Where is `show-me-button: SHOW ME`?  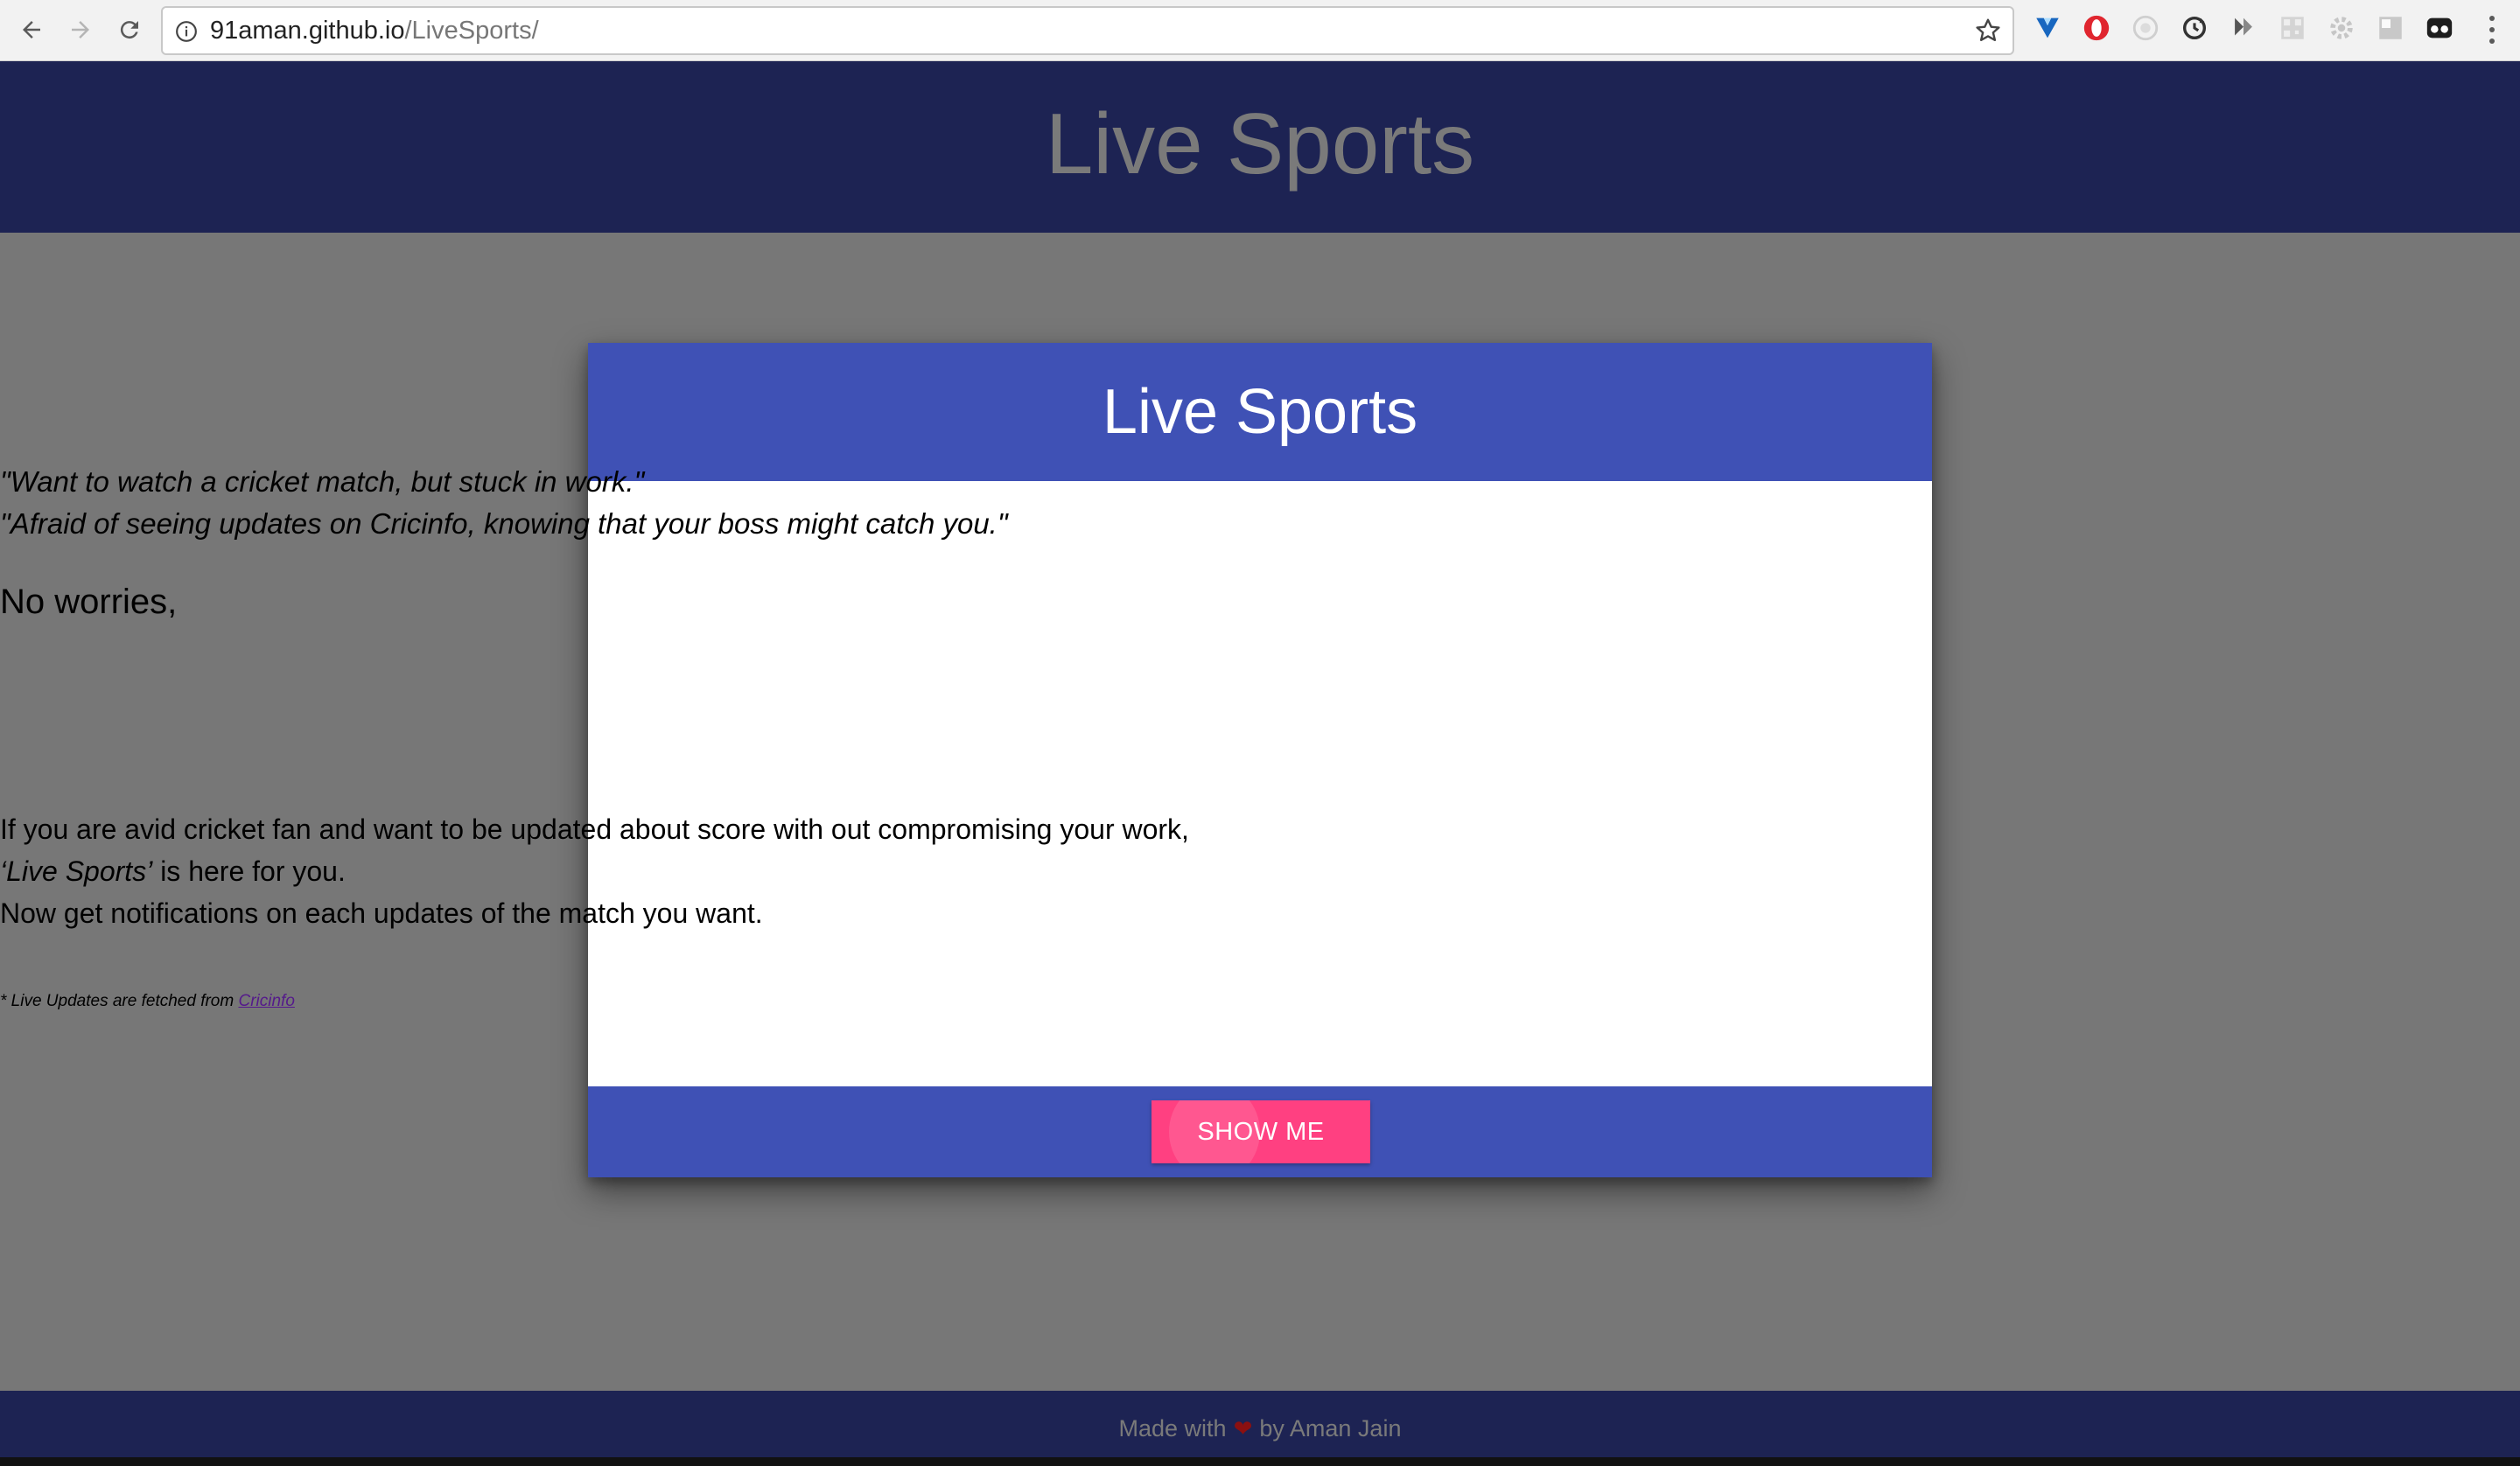
show-me-button: SHOW ME is located at coordinates (1261, 1131).